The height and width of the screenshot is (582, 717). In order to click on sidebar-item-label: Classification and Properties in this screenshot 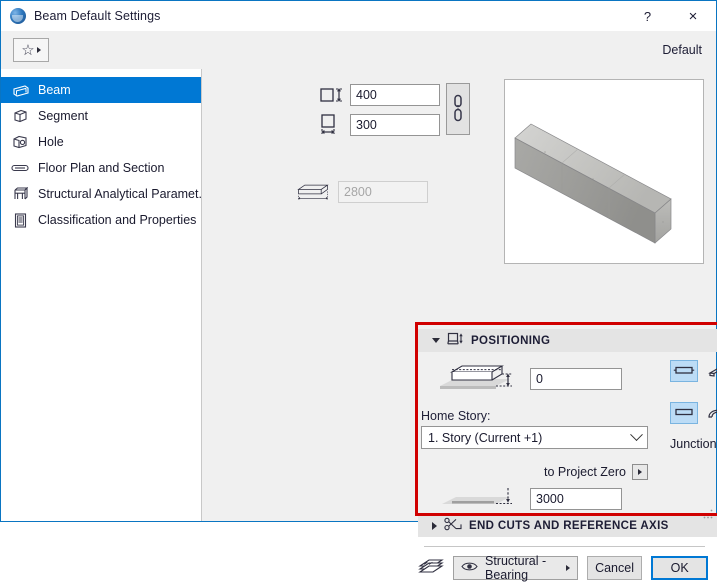, I will do `click(117, 220)`.